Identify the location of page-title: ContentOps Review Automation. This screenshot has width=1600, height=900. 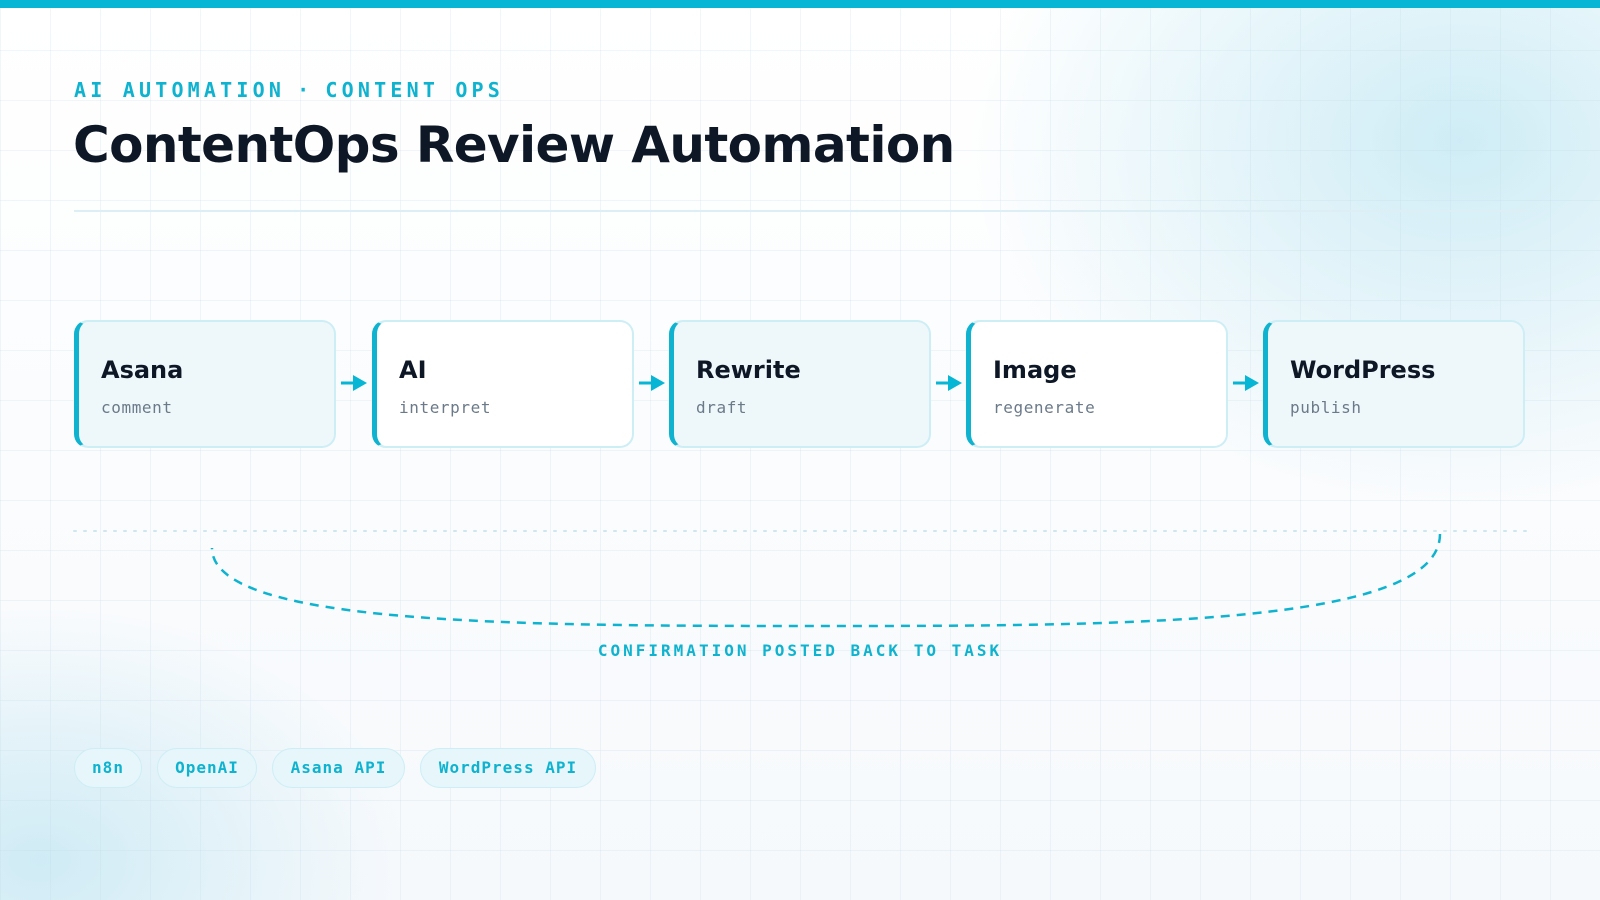
(514, 145).